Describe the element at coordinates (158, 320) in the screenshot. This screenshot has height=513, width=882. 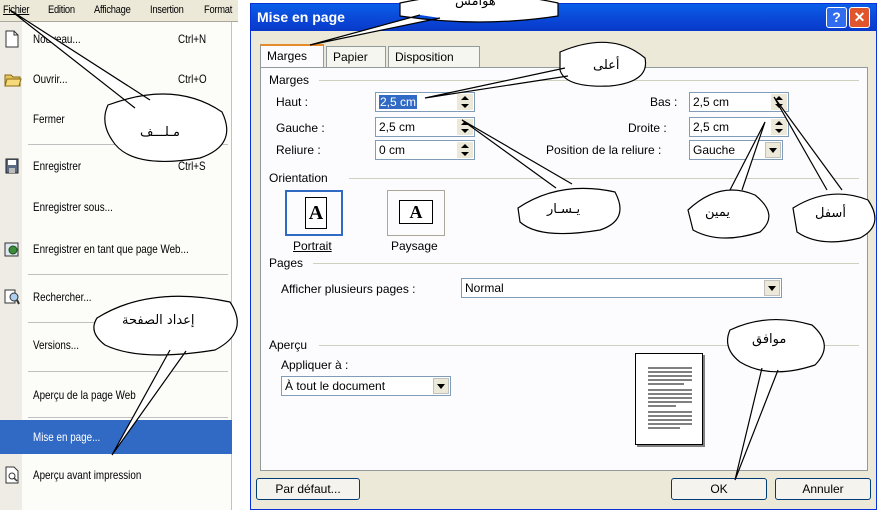
I see `callout-idad: إعداد الصفحة` at that location.